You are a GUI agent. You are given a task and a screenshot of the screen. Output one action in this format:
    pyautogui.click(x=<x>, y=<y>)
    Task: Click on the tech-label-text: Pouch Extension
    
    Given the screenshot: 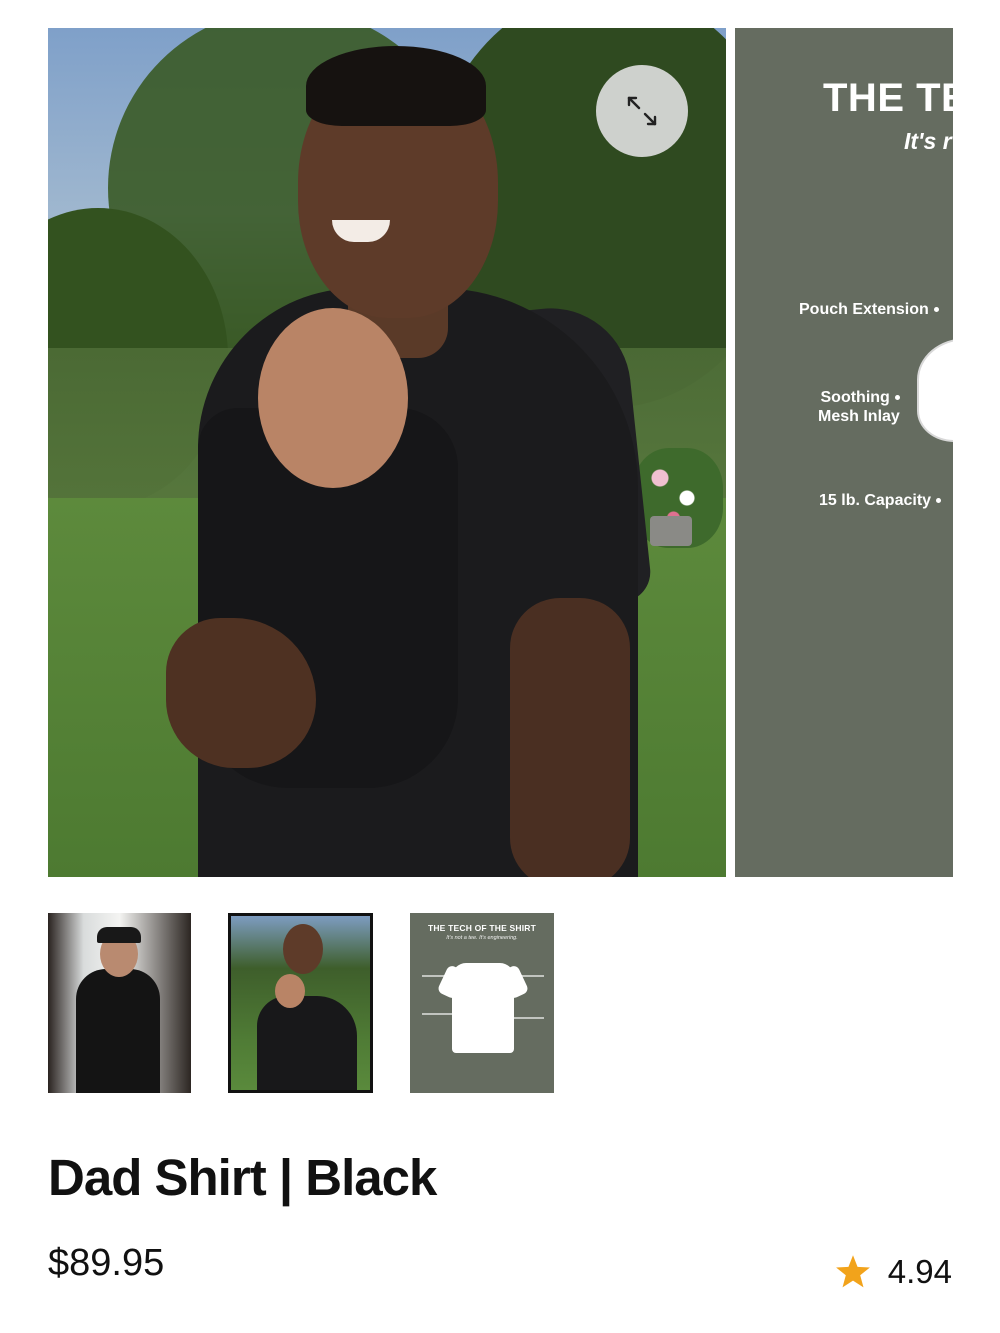 What is the action you would take?
    pyautogui.click(x=864, y=309)
    